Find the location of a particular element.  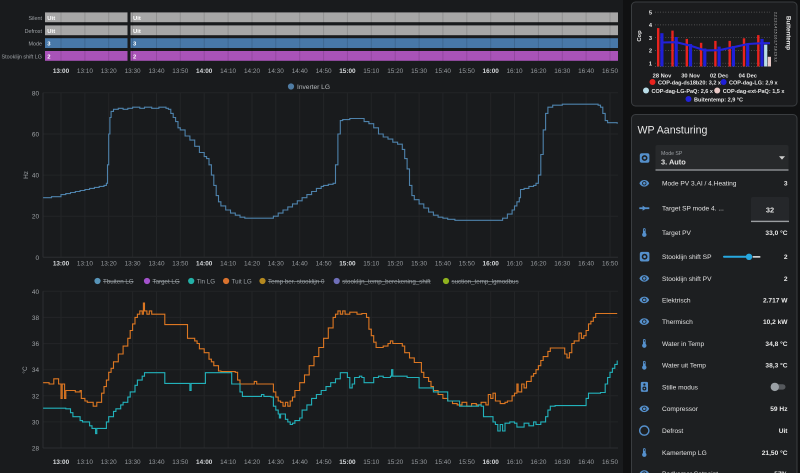

svg-text: Mode is located at coordinates (36, 45).